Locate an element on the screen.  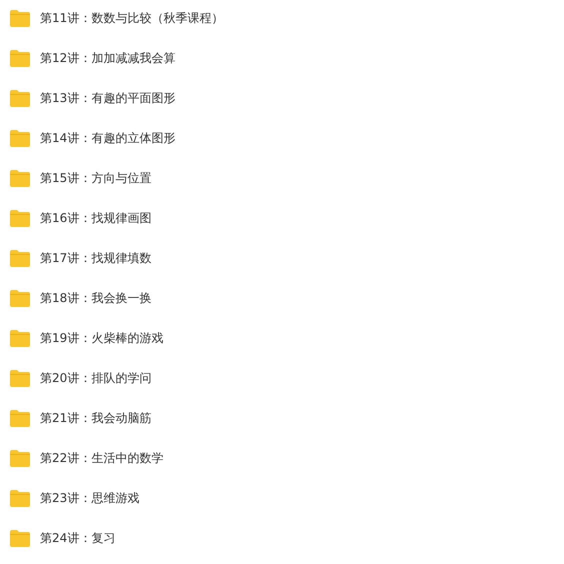
folder-name: 第16讲：找规律画图 is located at coordinates (96, 218).